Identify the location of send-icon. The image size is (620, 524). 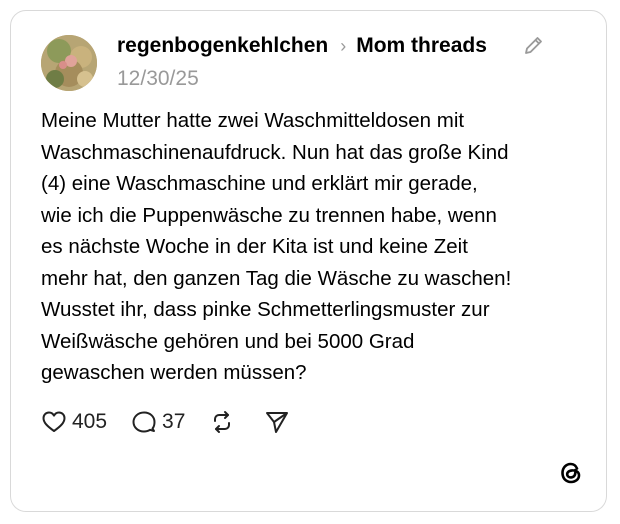
(277, 422).